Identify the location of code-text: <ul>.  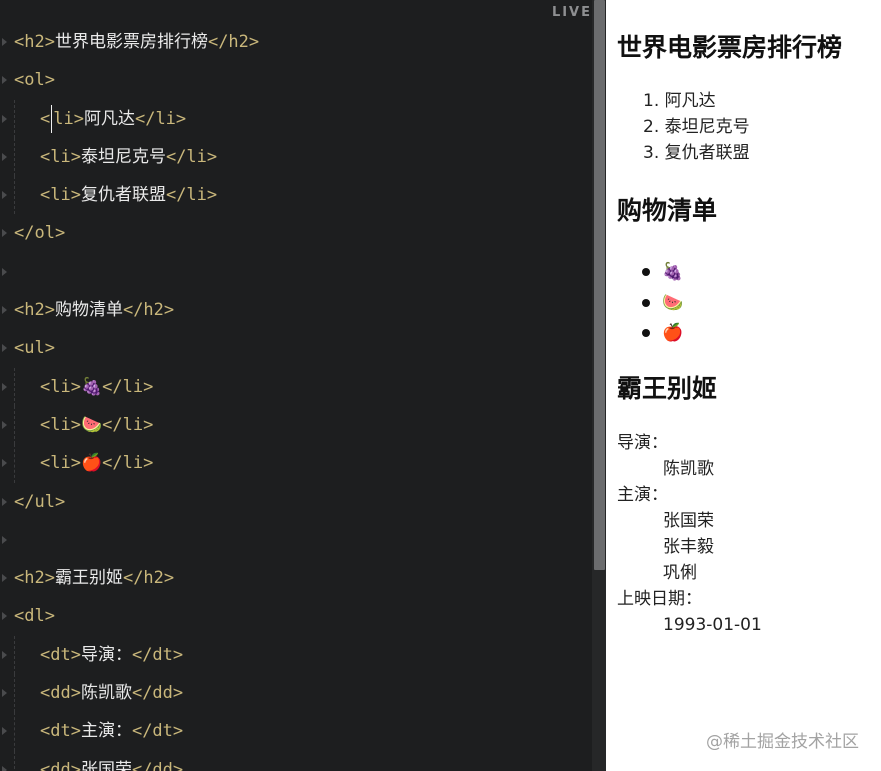
(34, 348).